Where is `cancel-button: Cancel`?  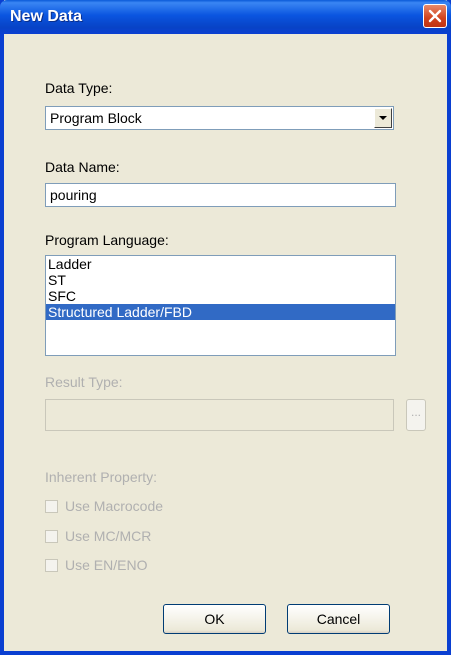
cancel-button: Cancel is located at coordinates (338, 619).